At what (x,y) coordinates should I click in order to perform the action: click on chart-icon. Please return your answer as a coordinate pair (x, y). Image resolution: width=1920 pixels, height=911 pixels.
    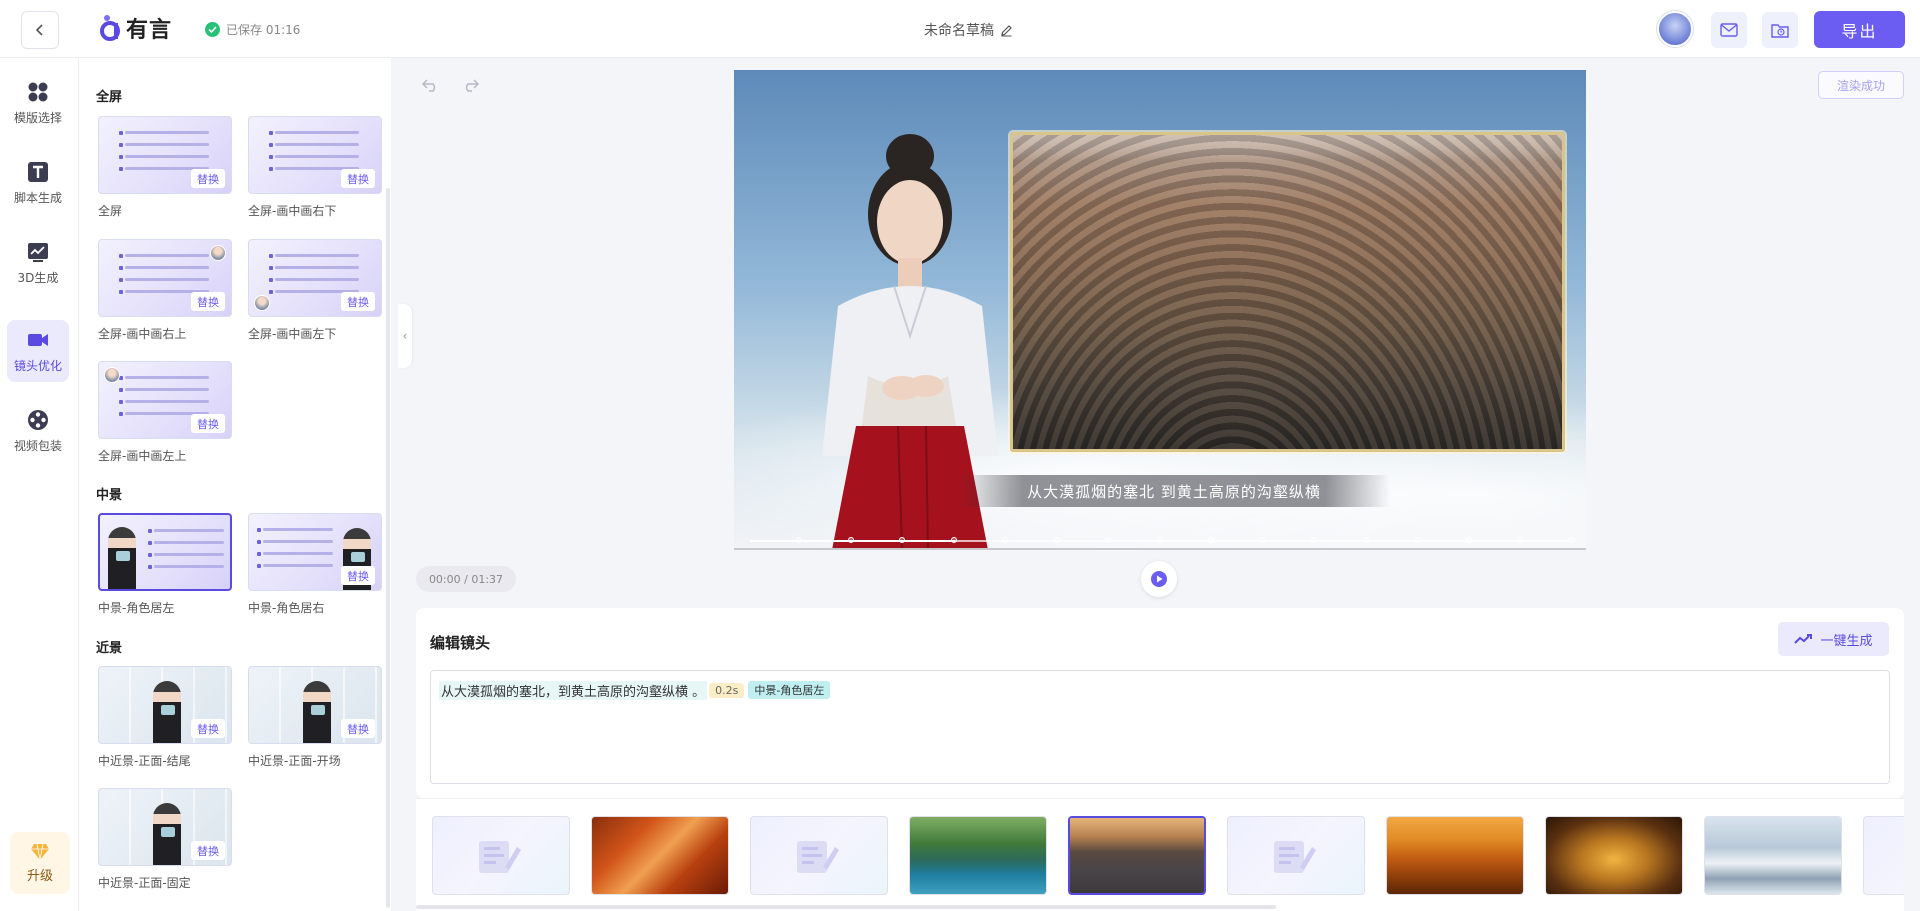
    Looking at the image, I should click on (38, 252).